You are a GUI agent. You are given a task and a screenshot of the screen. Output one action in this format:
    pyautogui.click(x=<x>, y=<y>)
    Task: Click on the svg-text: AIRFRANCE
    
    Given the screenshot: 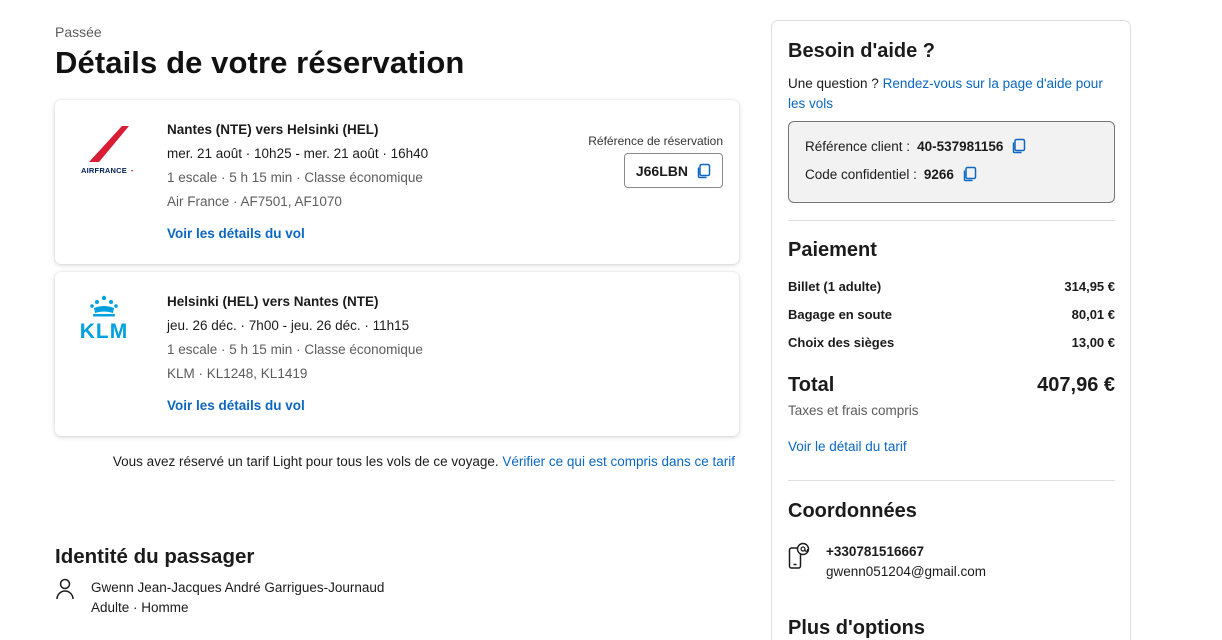 What is the action you would take?
    pyautogui.click(x=104, y=170)
    